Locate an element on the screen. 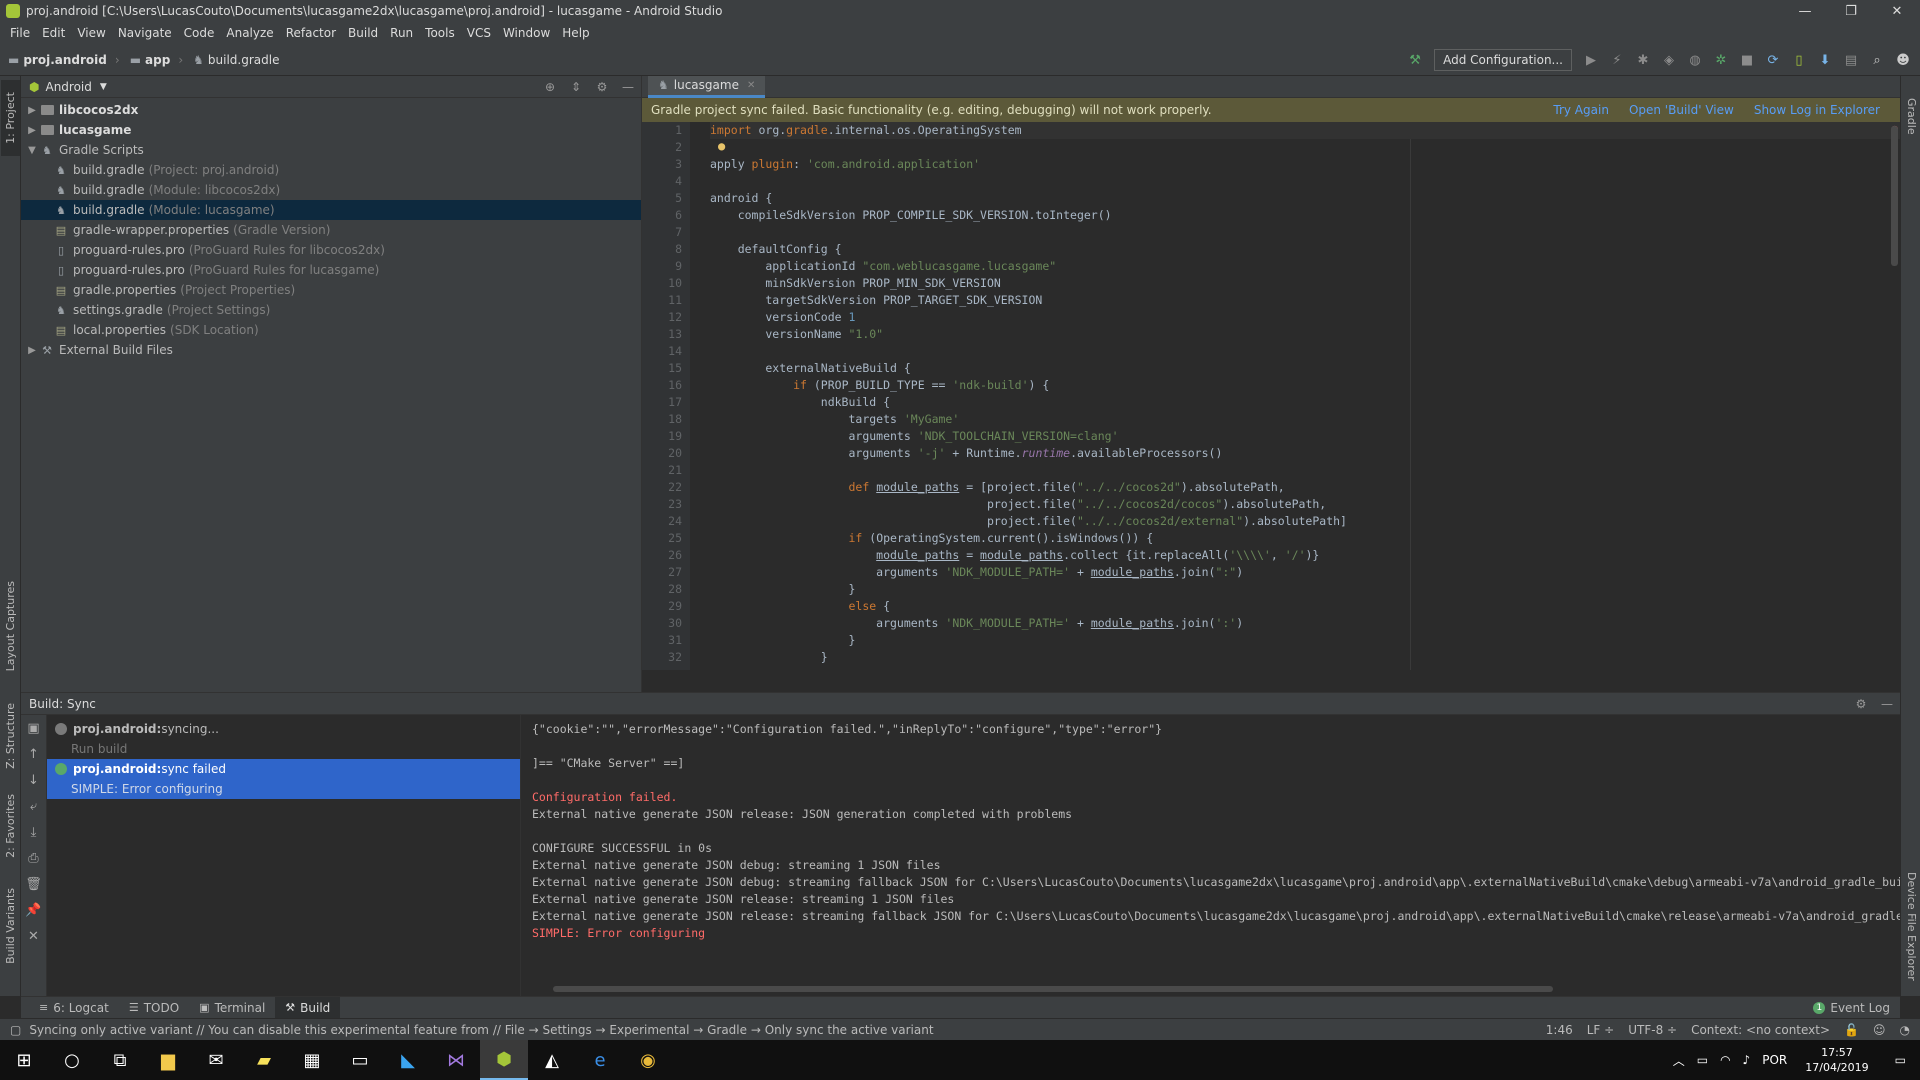  build-tree-item: Run build is located at coordinates (283, 749).